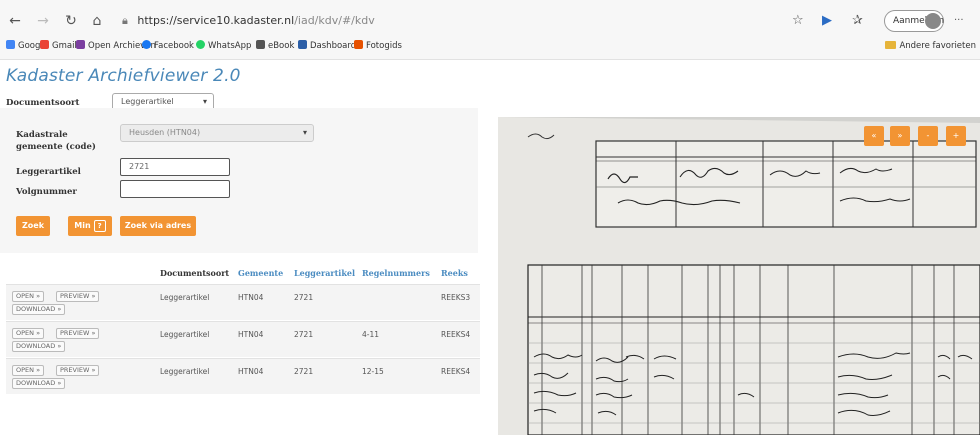 This screenshot has width=980, height=435. What do you see at coordinates (874, 136) in the screenshot?
I see `previous-page-button: «` at bounding box center [874, 136].